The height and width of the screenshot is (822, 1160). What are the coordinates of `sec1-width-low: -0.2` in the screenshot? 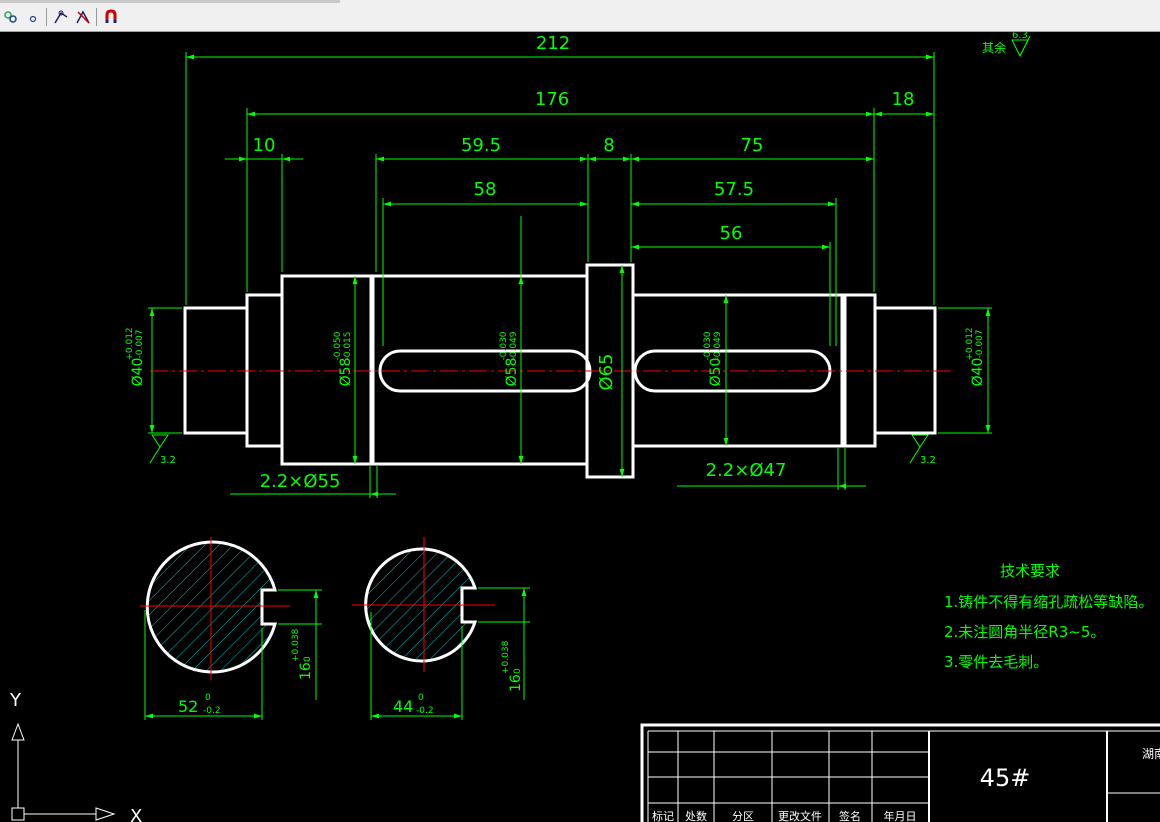 It's located at (212, 711).